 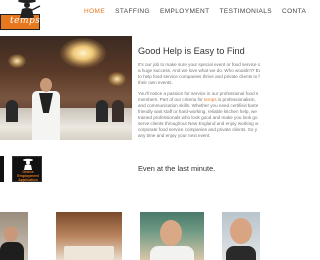 What do you see at coordinates (2, 169) in the screenshot?
I see `side-badge` at bounding box center [2, 169].